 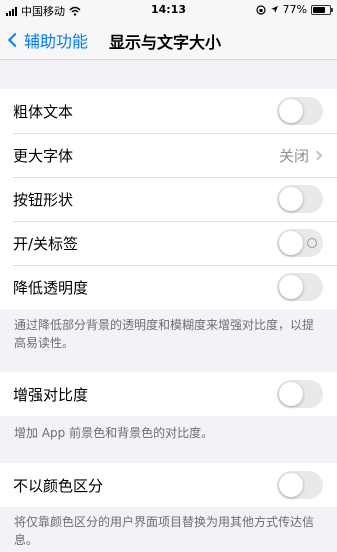 I want to click on button-shapes-toggle, so click(x=300, y=199).